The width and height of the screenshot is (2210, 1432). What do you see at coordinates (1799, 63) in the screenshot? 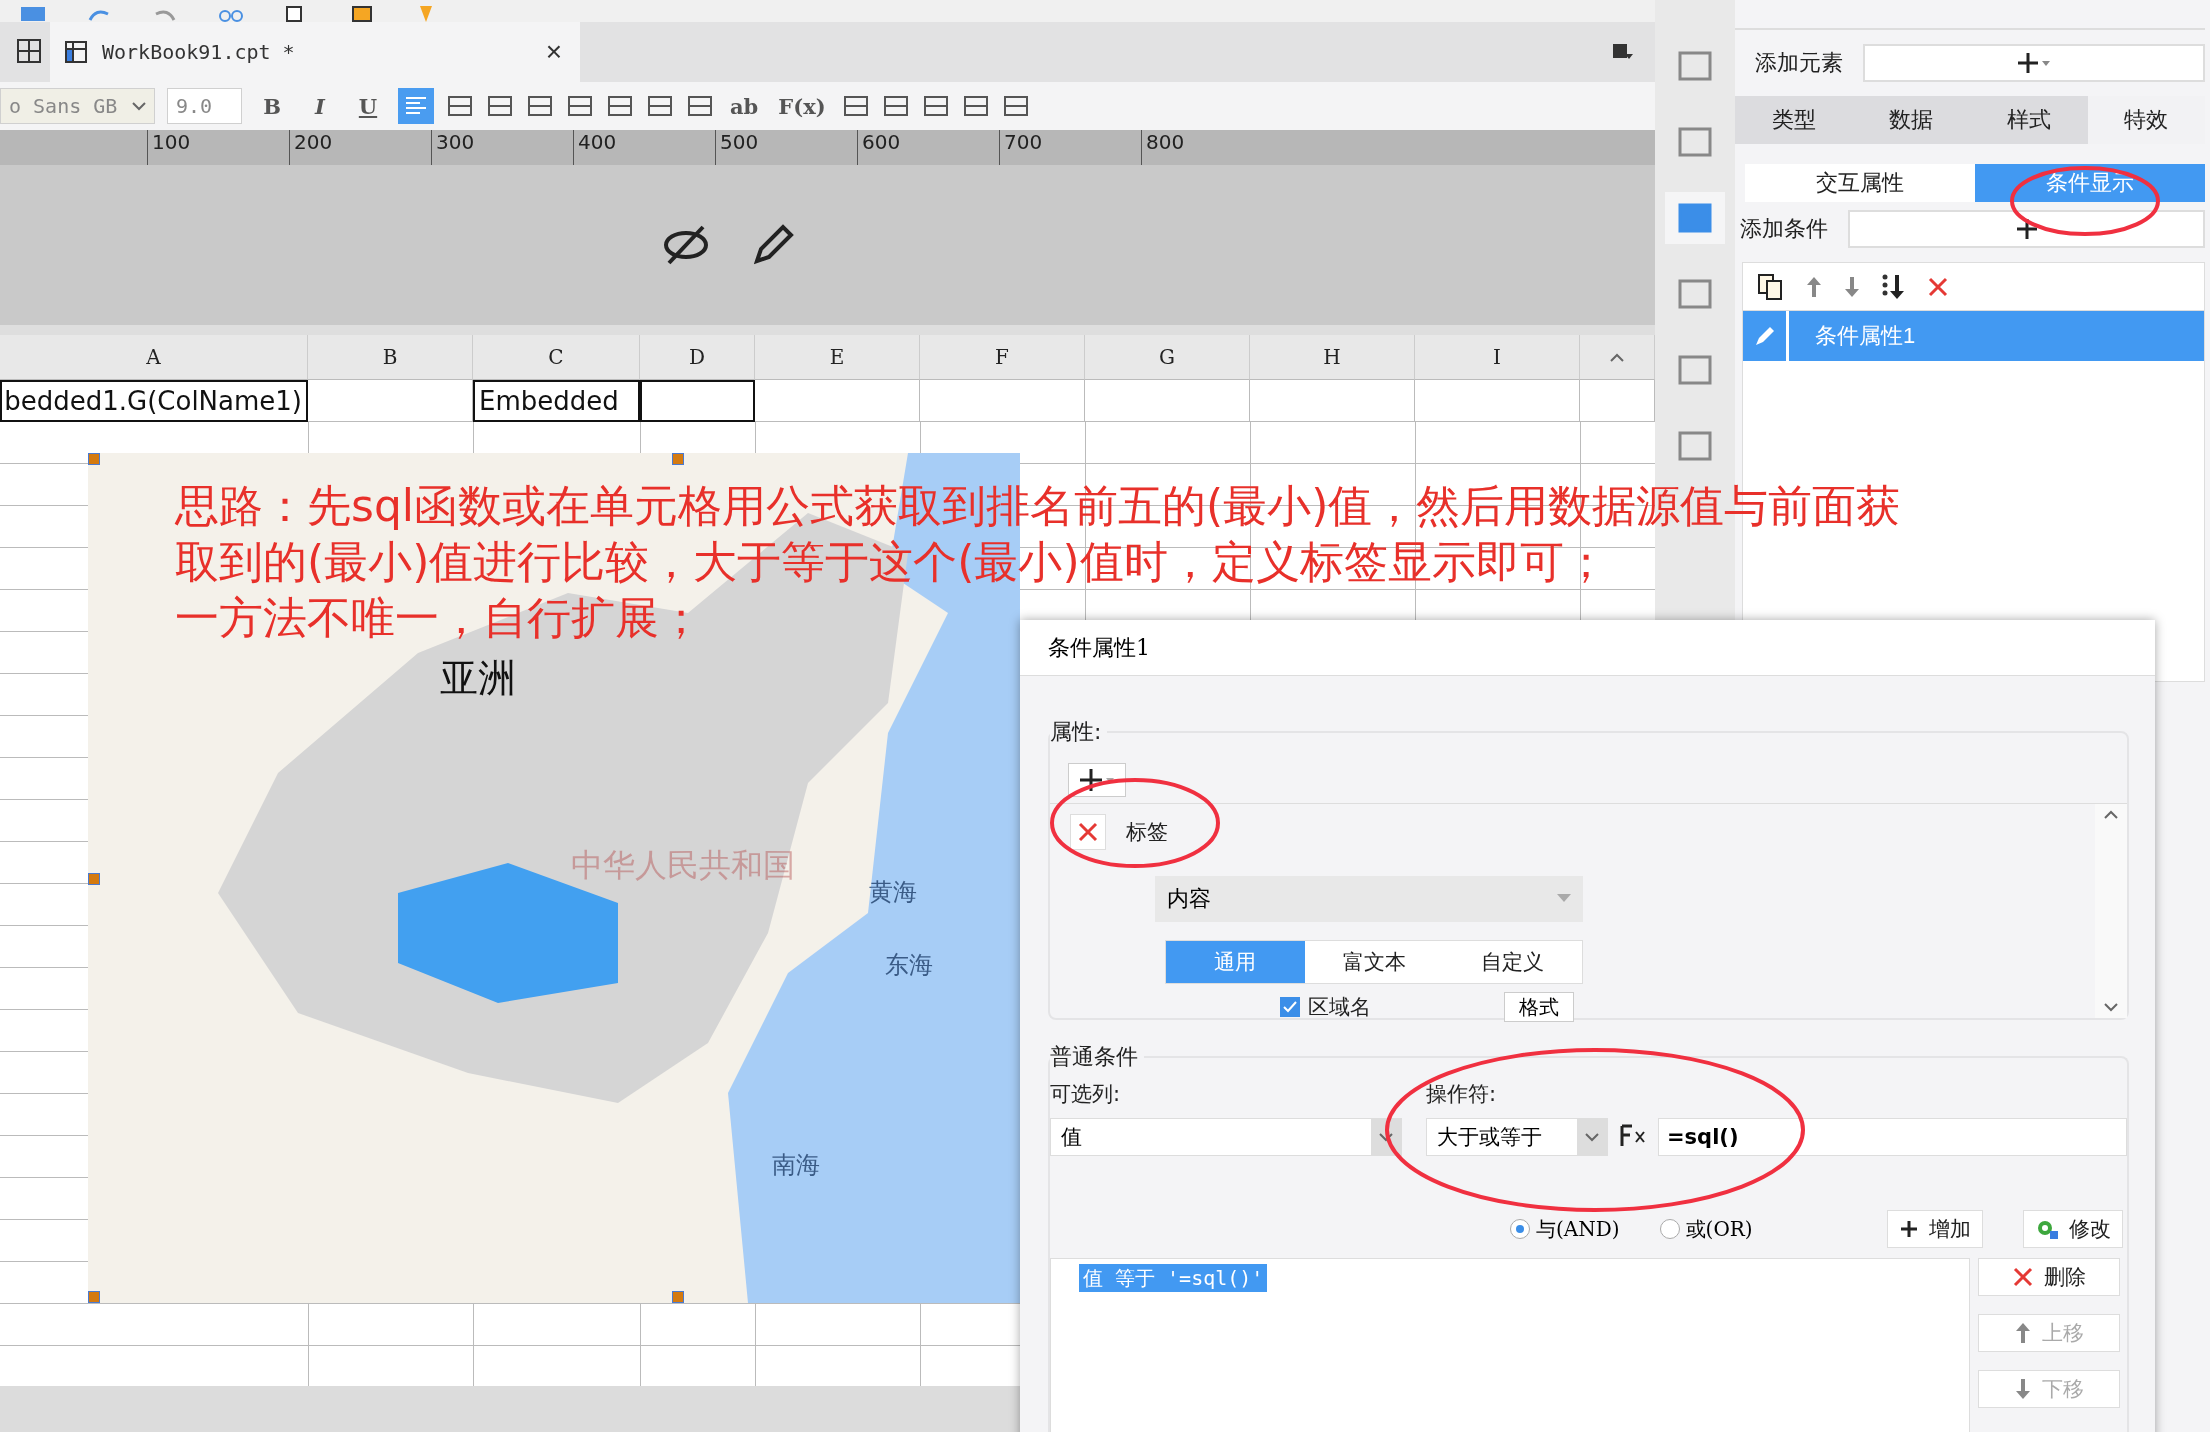
I see `add-element-label: 添加元素` at bounding box center [1799, 63].